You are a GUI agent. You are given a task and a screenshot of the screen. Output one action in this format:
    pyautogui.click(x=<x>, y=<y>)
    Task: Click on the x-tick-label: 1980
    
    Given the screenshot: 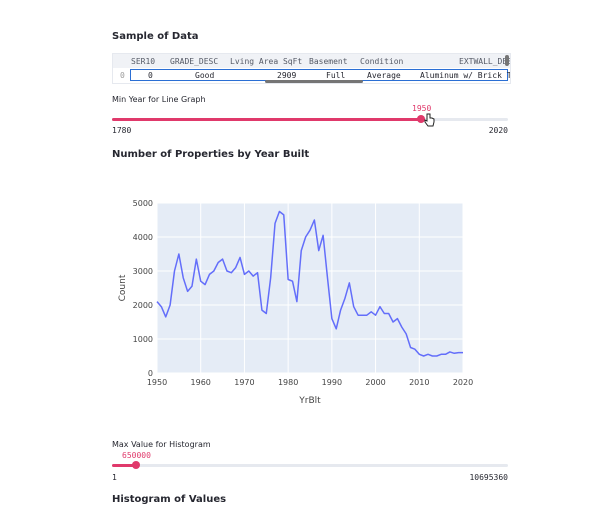 What is the action you would take?
    pyautogui.click(x=288, y=382)
    